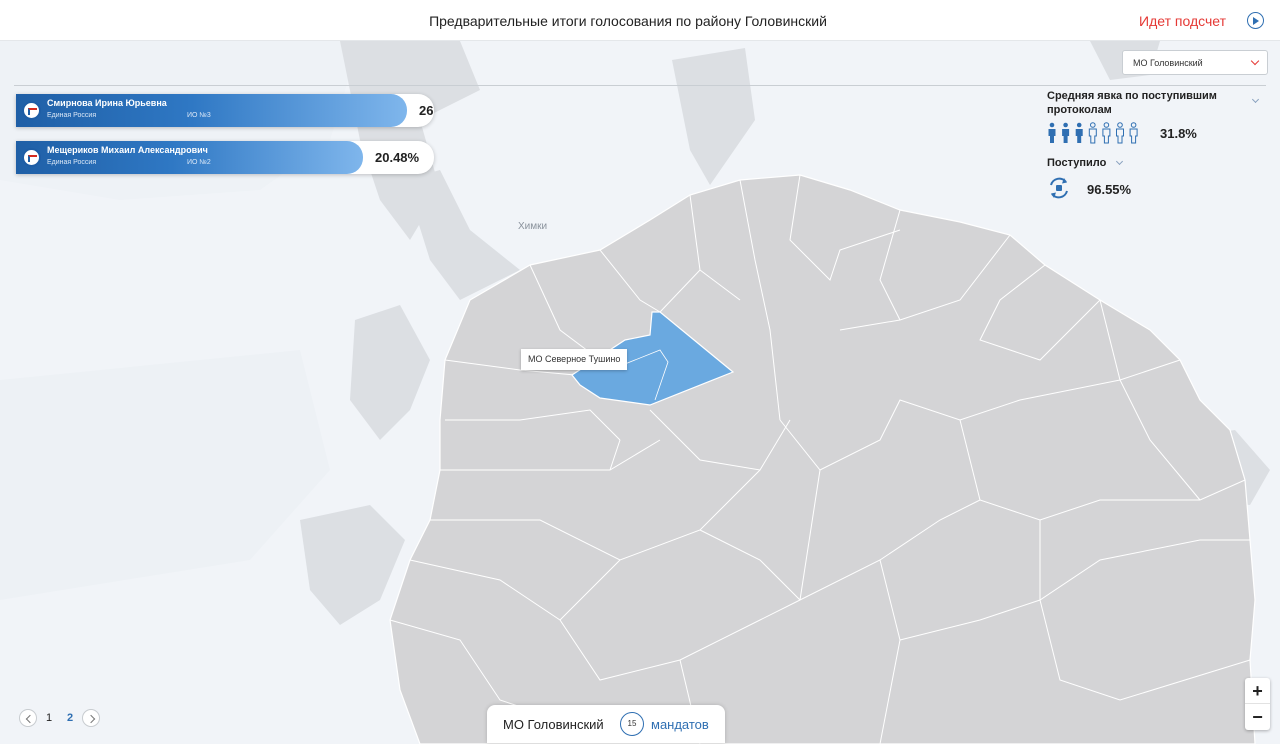 This screenshot has width=1280, height=744. I want to click on candidate-percent: 26.6%, so click(426, 110).